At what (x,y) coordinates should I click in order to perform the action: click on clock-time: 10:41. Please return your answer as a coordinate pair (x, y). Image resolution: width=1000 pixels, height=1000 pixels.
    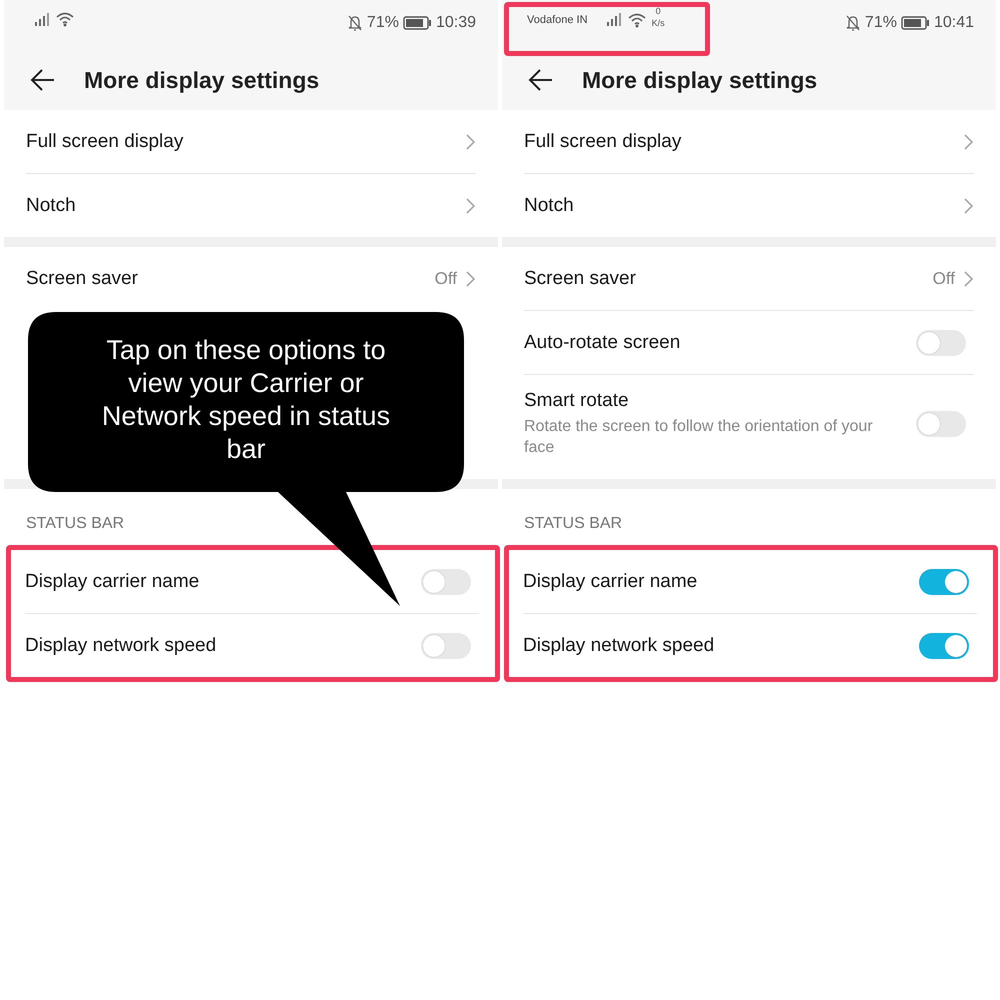
    Looking at the image, I should click on (954, 23).